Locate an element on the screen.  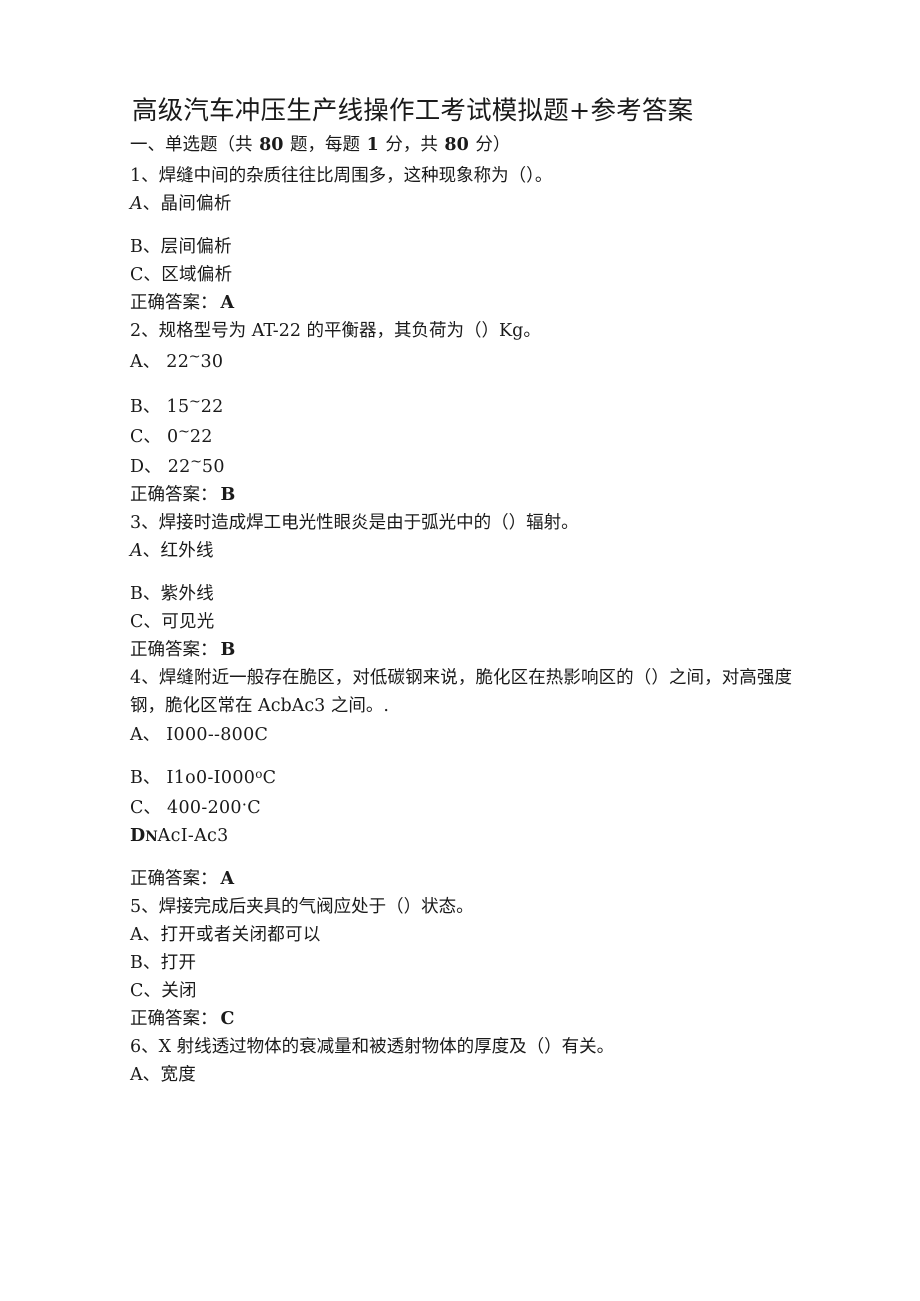
answer-option: A、宽度 is located at coordinates (461, 1075).